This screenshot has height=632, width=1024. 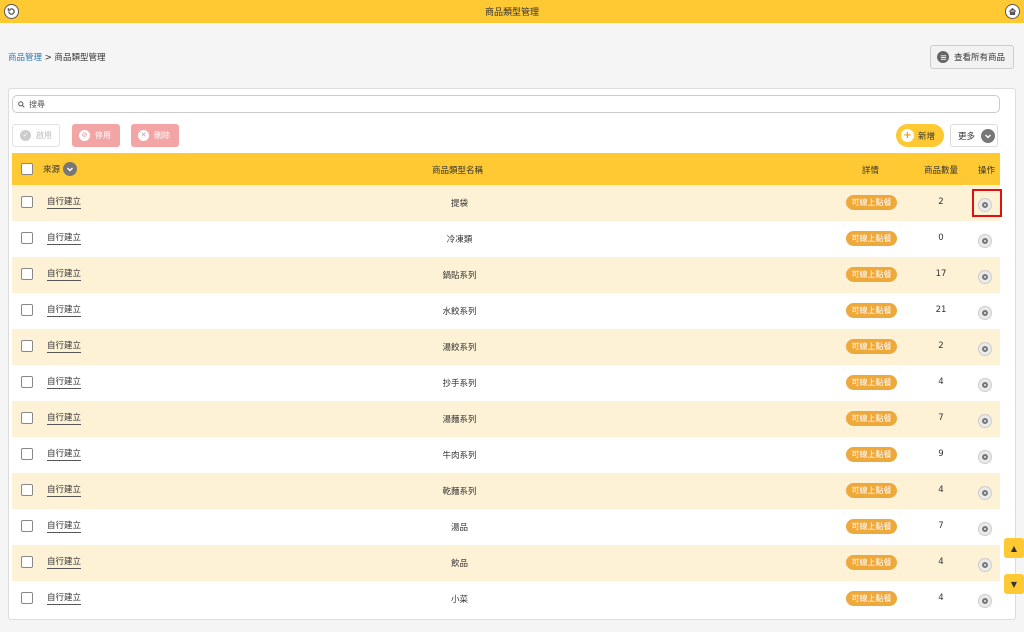 I want to click on table-row: 自行建立 小菜 可線上點餐 4, so click(x=506, y=599).